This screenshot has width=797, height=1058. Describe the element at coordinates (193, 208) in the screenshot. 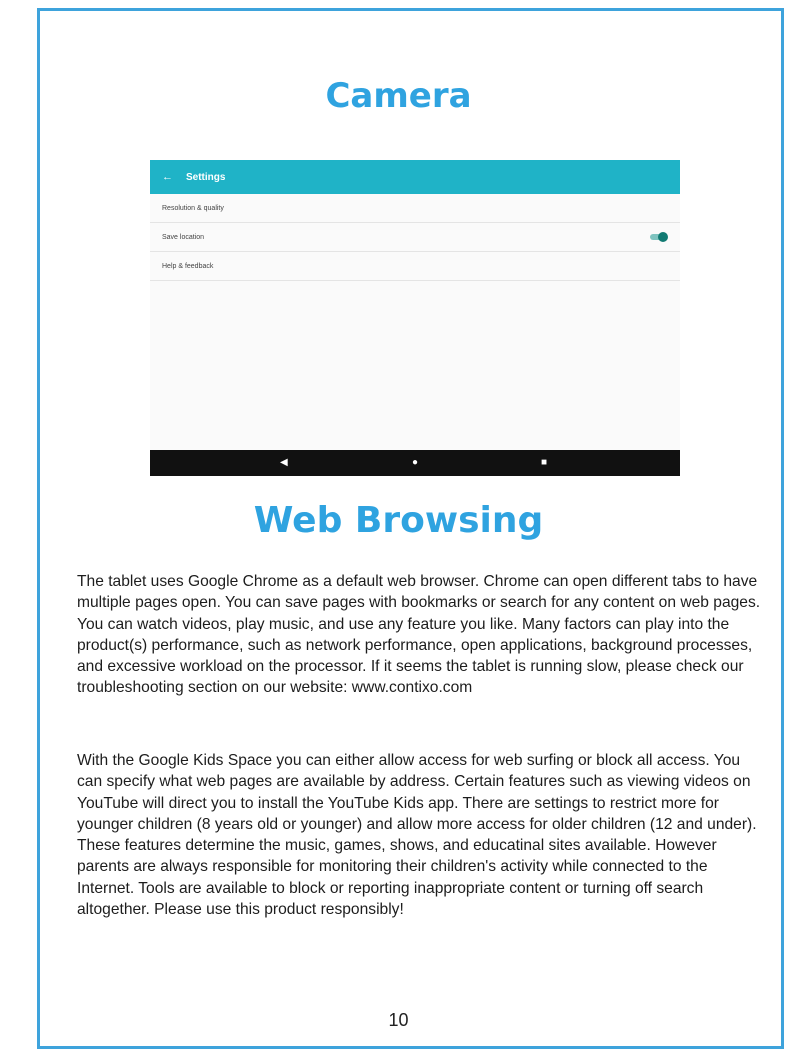

I see `settings-row-label: Resolution & quality` at that location.